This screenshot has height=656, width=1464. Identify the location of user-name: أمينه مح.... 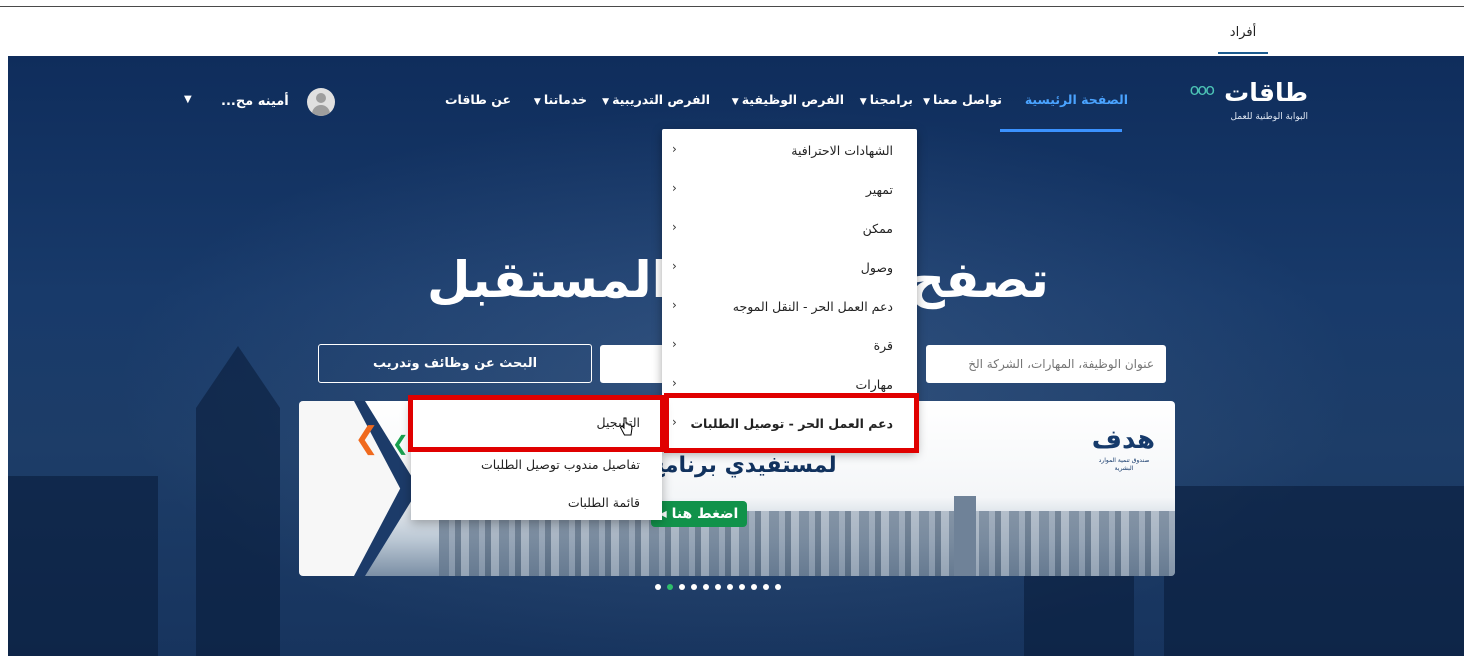
(255, 101).